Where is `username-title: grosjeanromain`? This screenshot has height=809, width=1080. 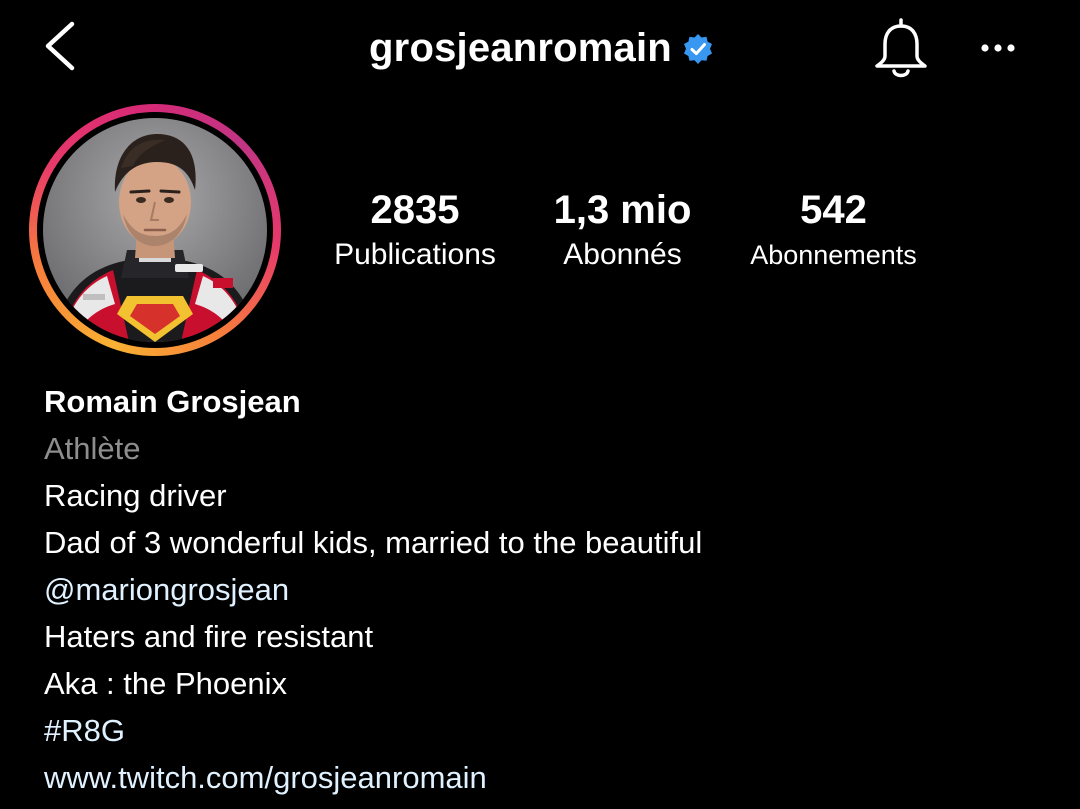
username-title: grosjeanromain is located at coordinates (520, 48).